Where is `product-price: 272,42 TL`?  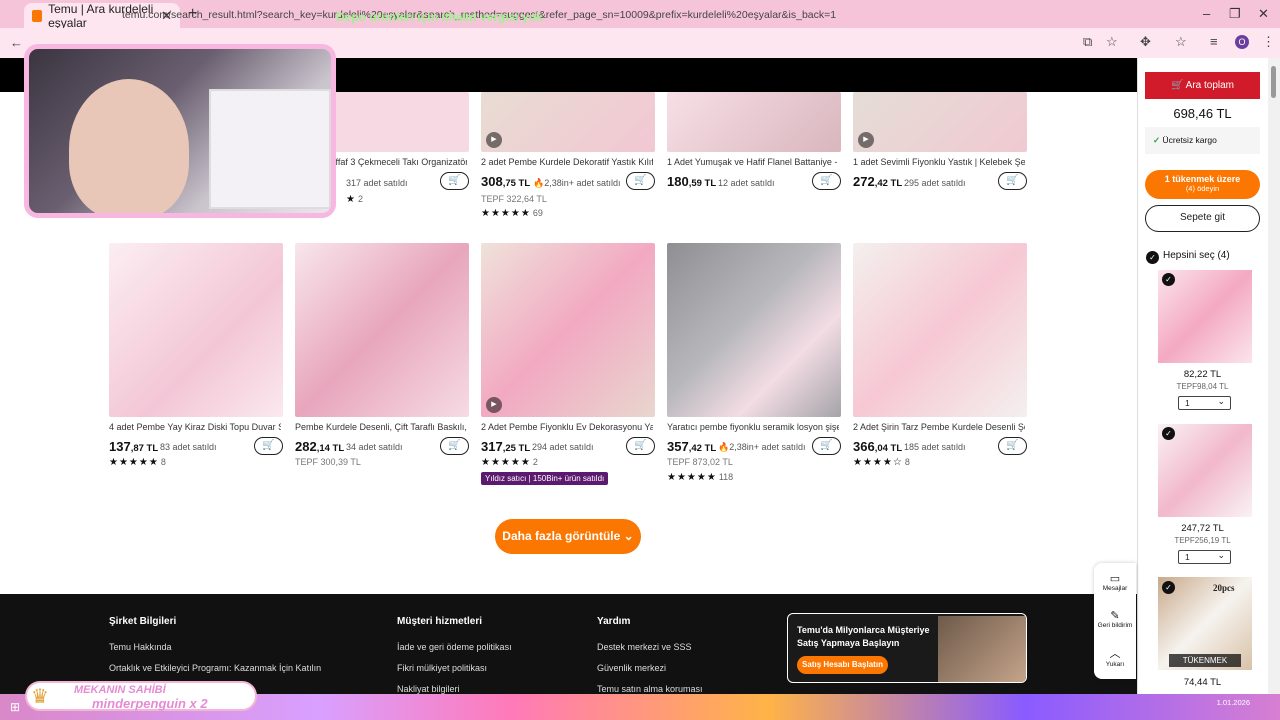
product-price: 272,42 TL is located at coordinates (878, 181).